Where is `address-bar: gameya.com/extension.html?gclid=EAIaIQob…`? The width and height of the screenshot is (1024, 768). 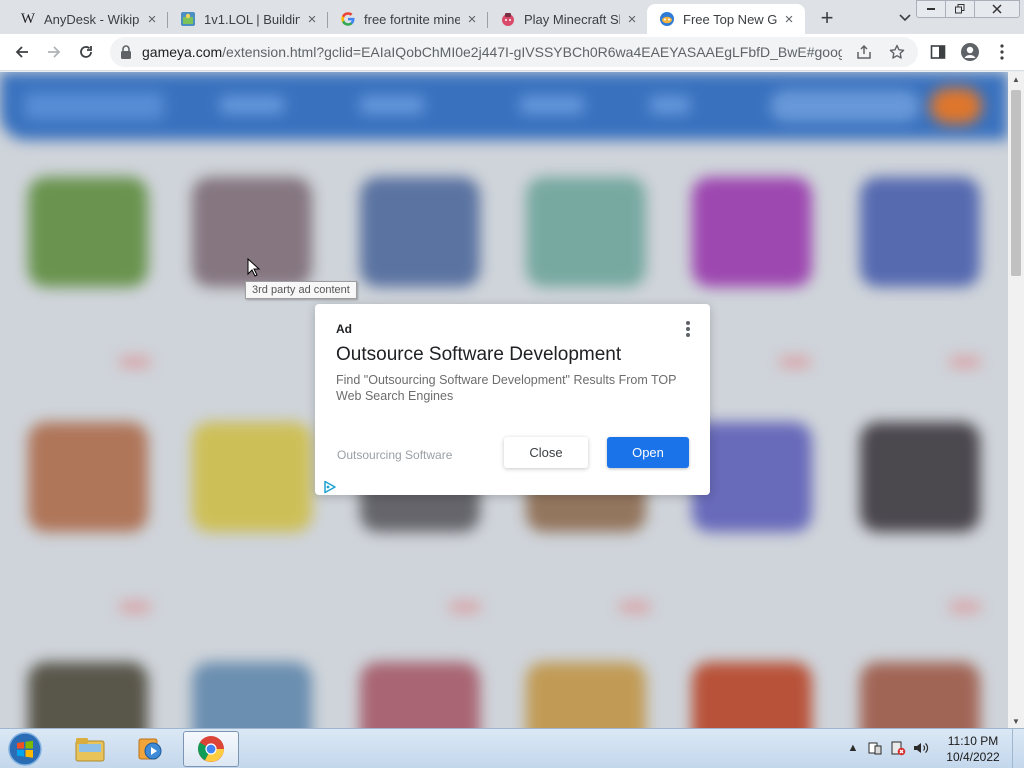
address-bar: gameya.com/extension.html?gclid=EAIaIQob… is located at coordinates (514, 52).